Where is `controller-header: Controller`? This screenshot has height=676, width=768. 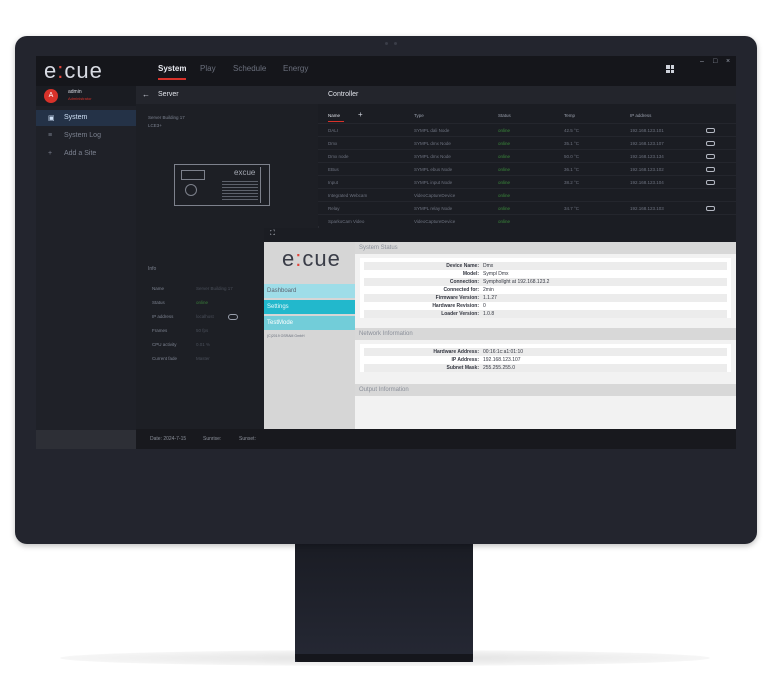
controller-header: Controller is located at coordinates (527, 95).